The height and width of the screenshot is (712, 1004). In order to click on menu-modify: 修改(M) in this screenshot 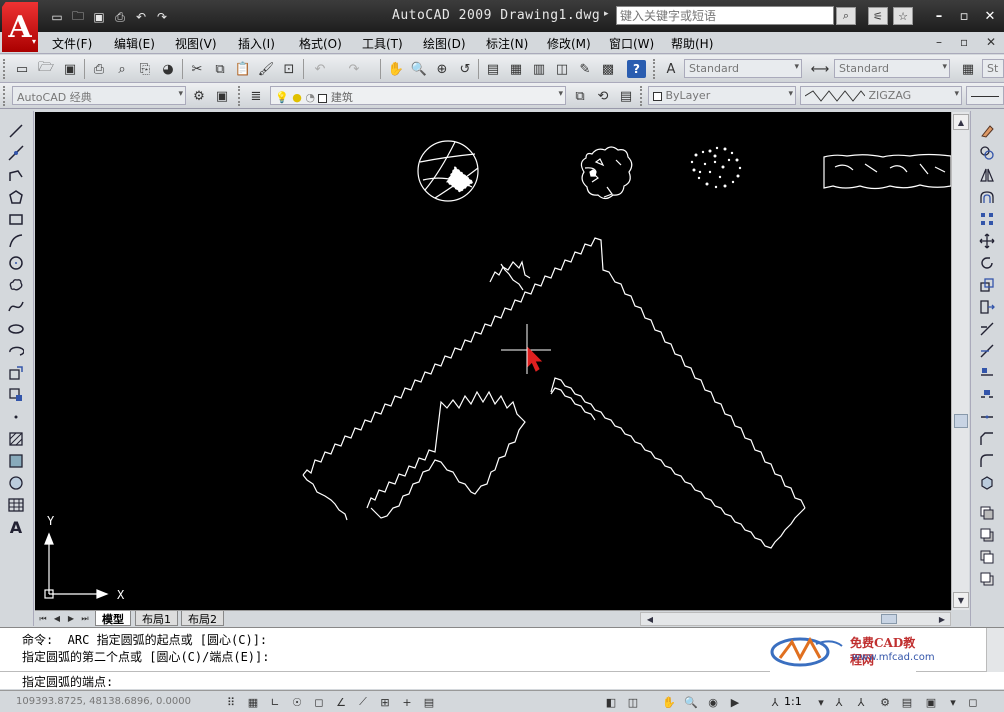, I will do `click(569, 43)`.